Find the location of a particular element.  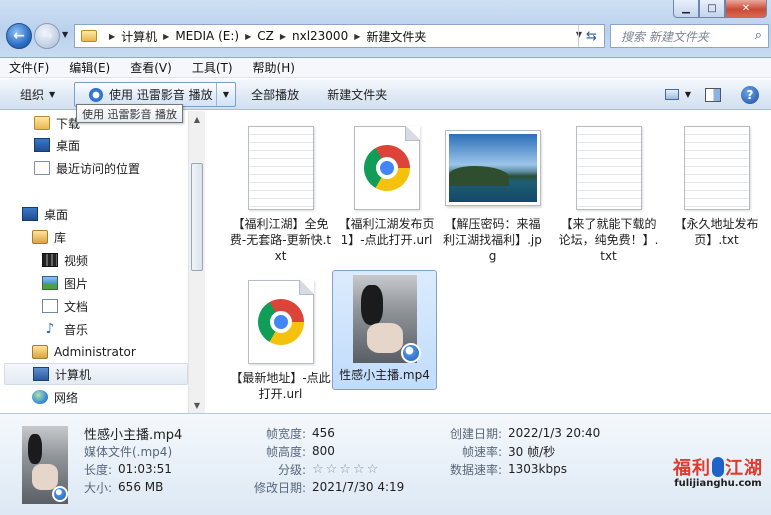

search-input: 搜索 新建文件夹 ⌕ is located at coordinates (689, 36).